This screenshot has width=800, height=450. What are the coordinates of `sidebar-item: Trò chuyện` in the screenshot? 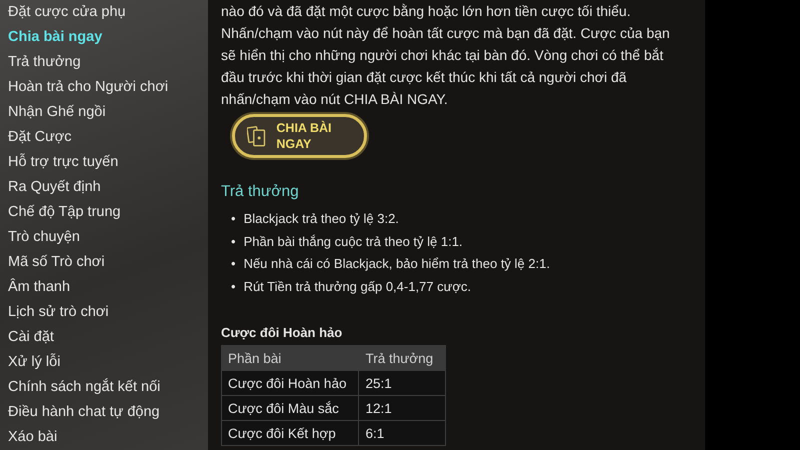 It's located at (104, 237).